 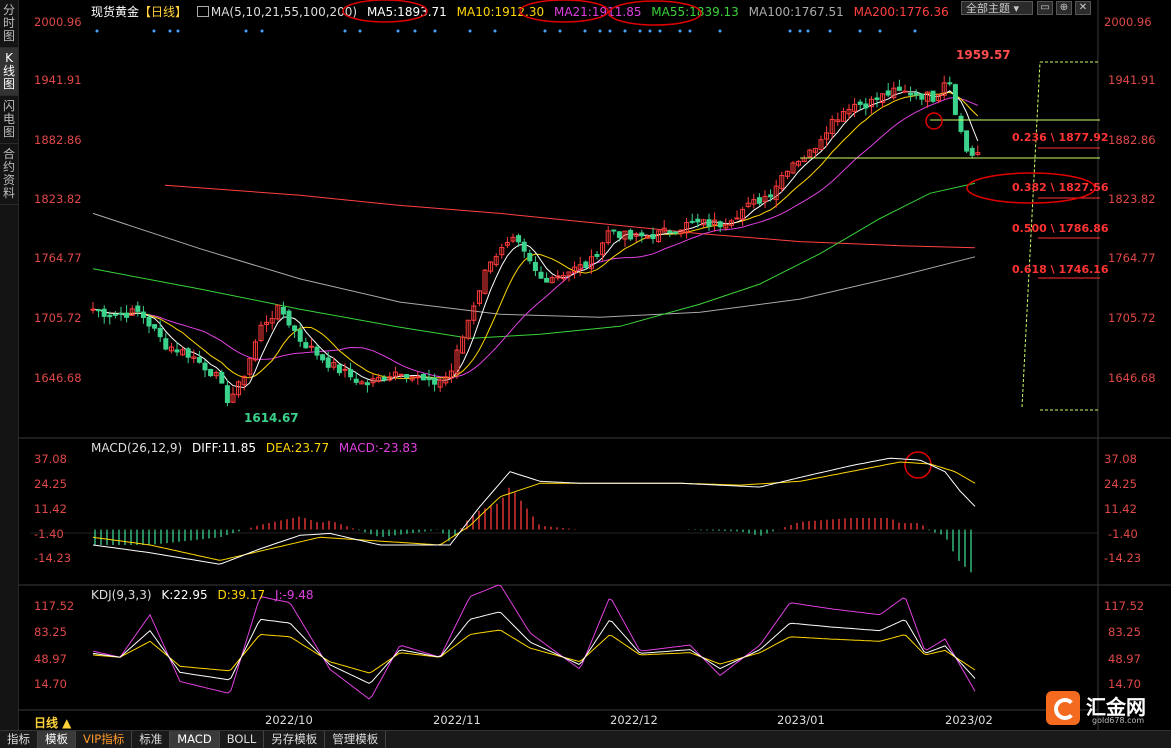 I want to click on tab-macd: MACD, so click(x=195, y=739).